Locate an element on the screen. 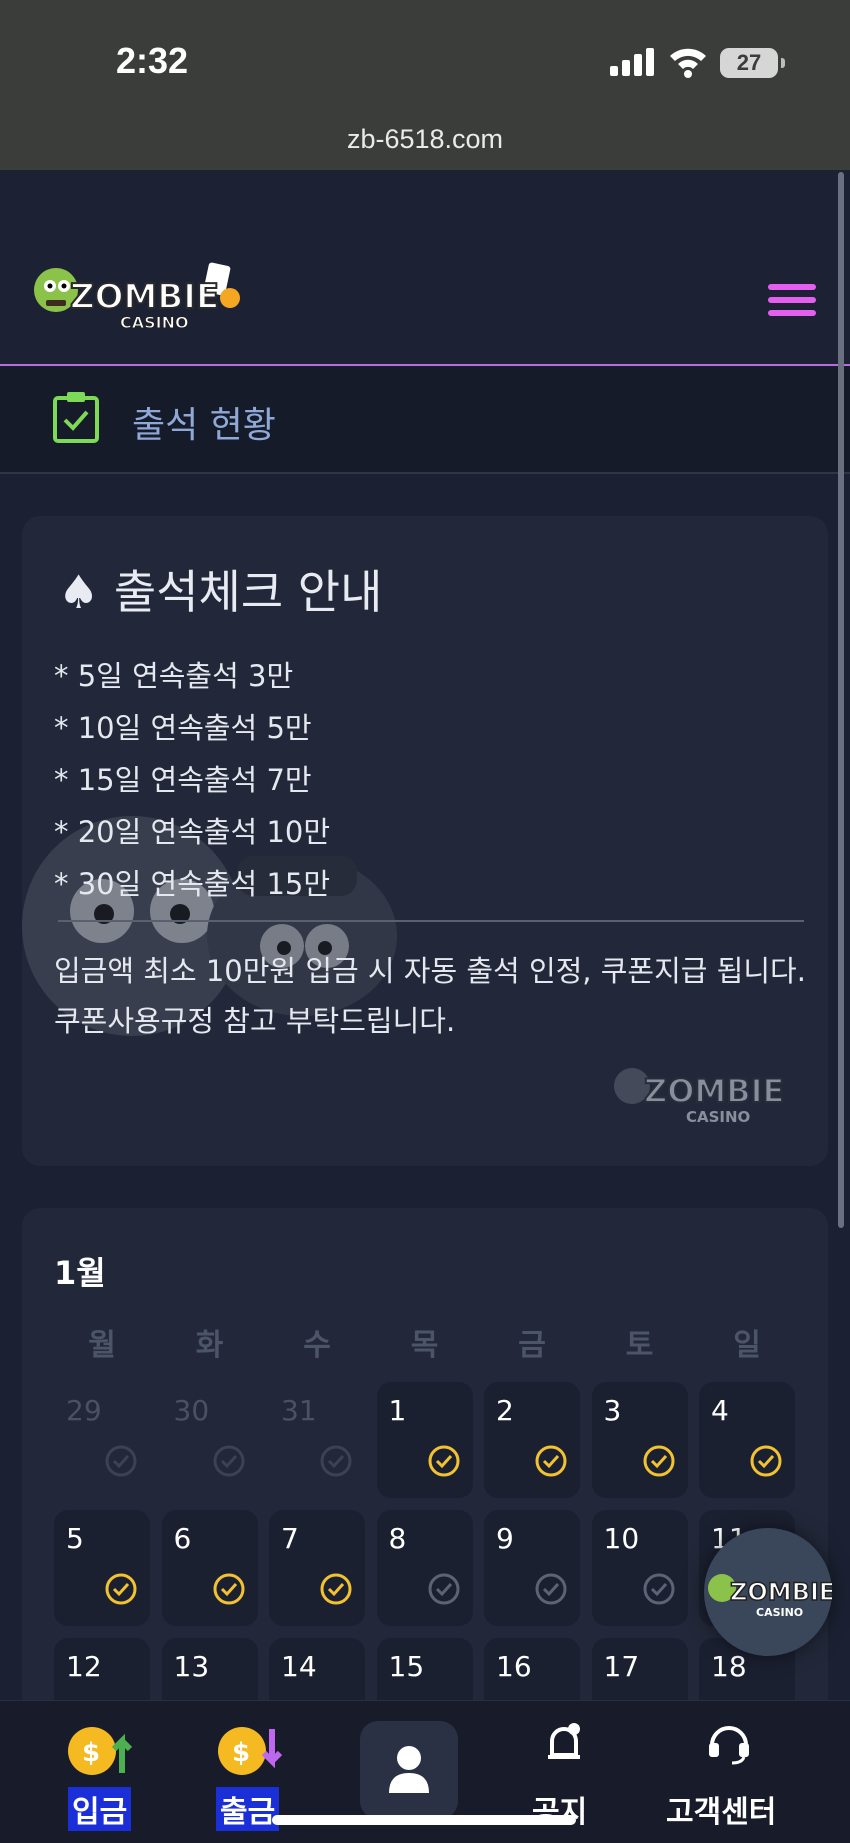  url-bar: zb-6518.com is located at coordinates (425, 139).